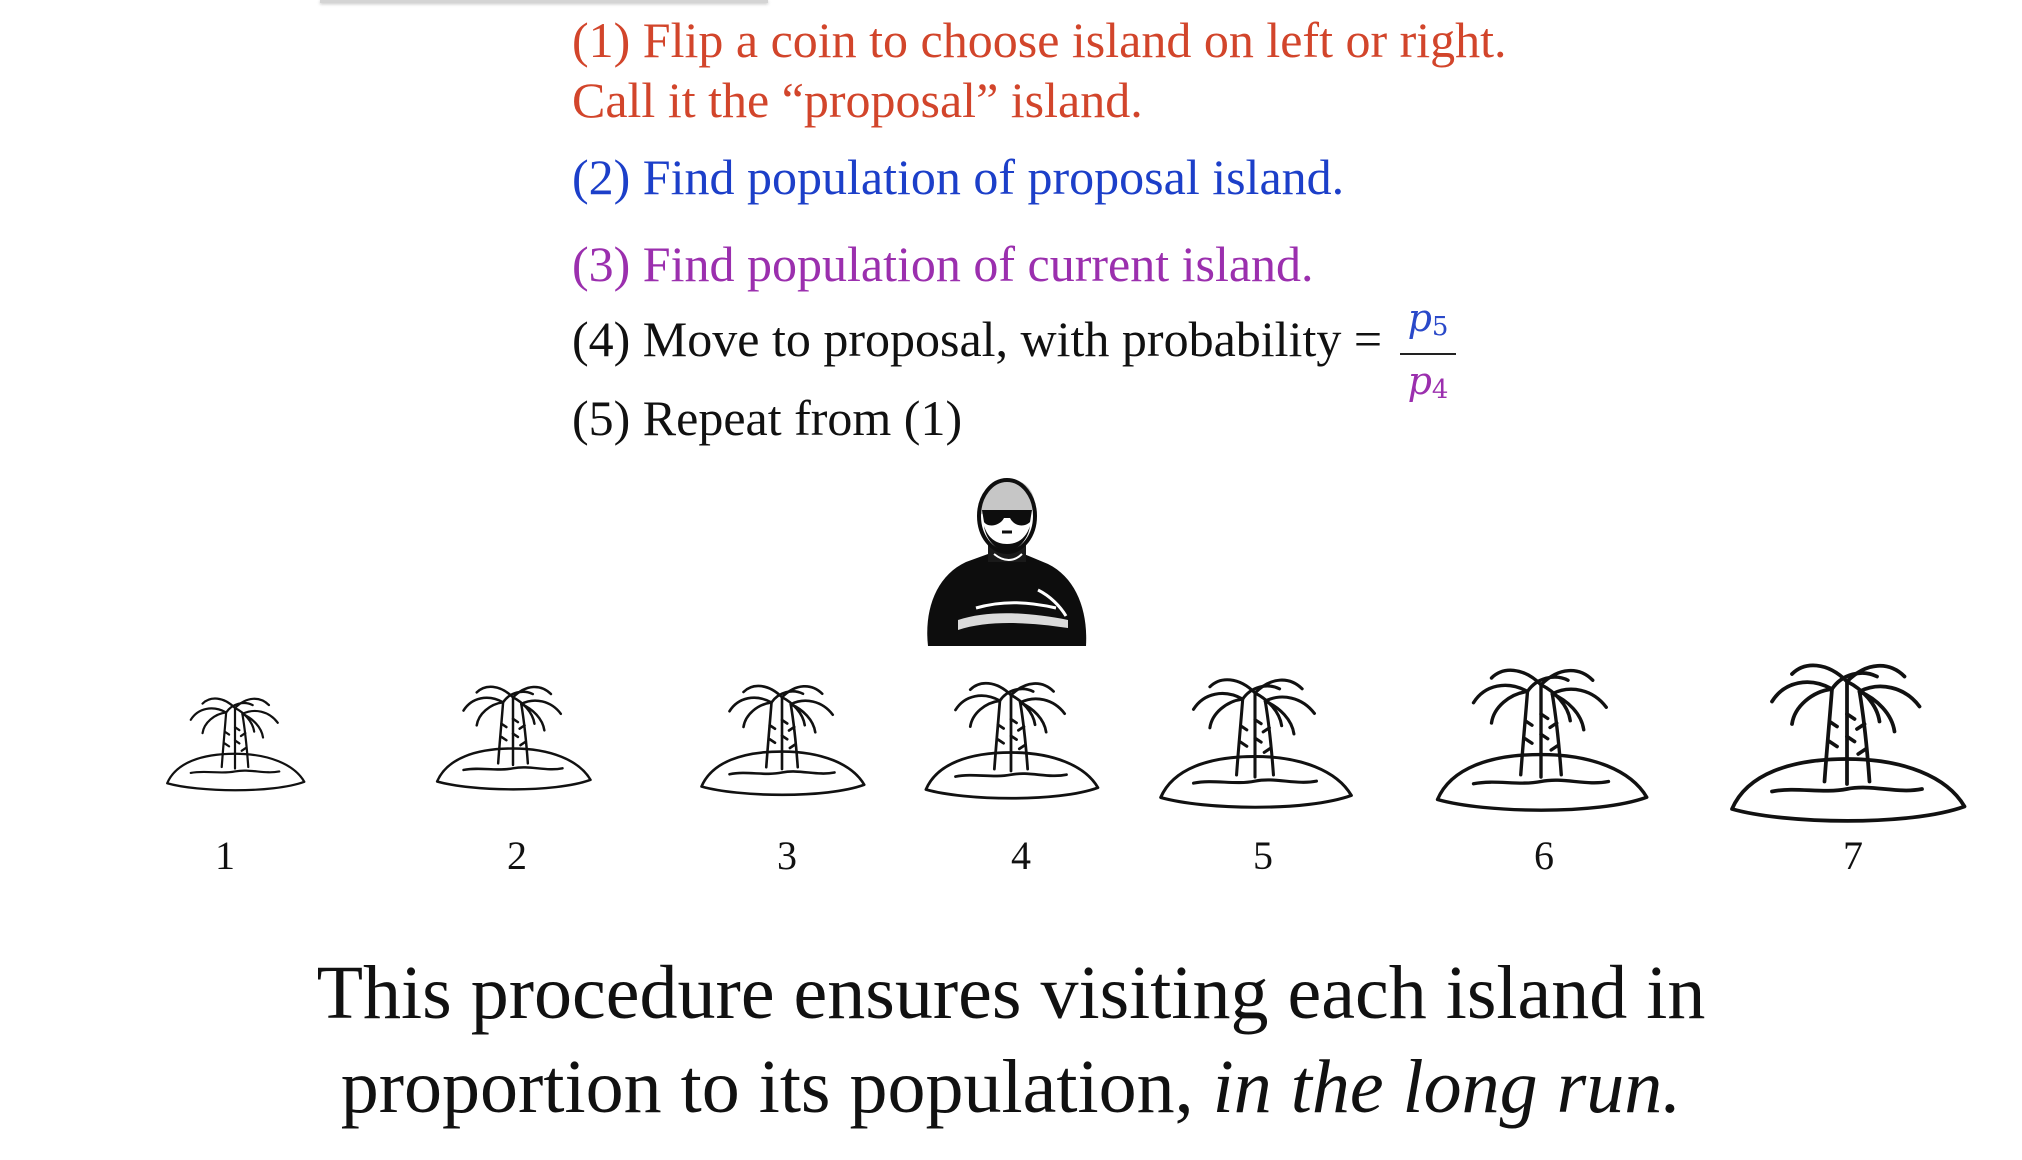 The height and width of the screenshot is (1160, 2022). I want to click on step-1-line-2: Call it the “proposal” island., so click(857, 100).